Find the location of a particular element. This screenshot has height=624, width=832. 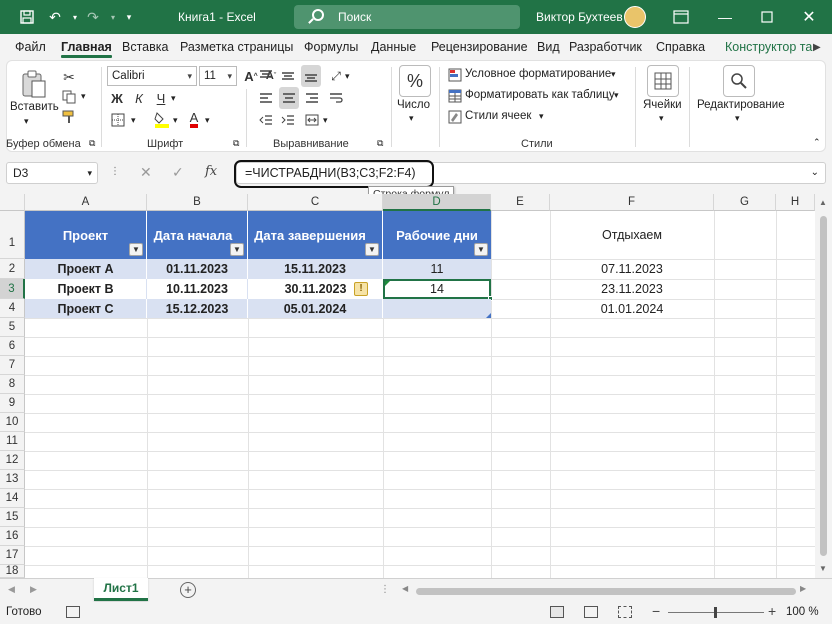

close-icon: ✕ is located at coordinates (809, 17).